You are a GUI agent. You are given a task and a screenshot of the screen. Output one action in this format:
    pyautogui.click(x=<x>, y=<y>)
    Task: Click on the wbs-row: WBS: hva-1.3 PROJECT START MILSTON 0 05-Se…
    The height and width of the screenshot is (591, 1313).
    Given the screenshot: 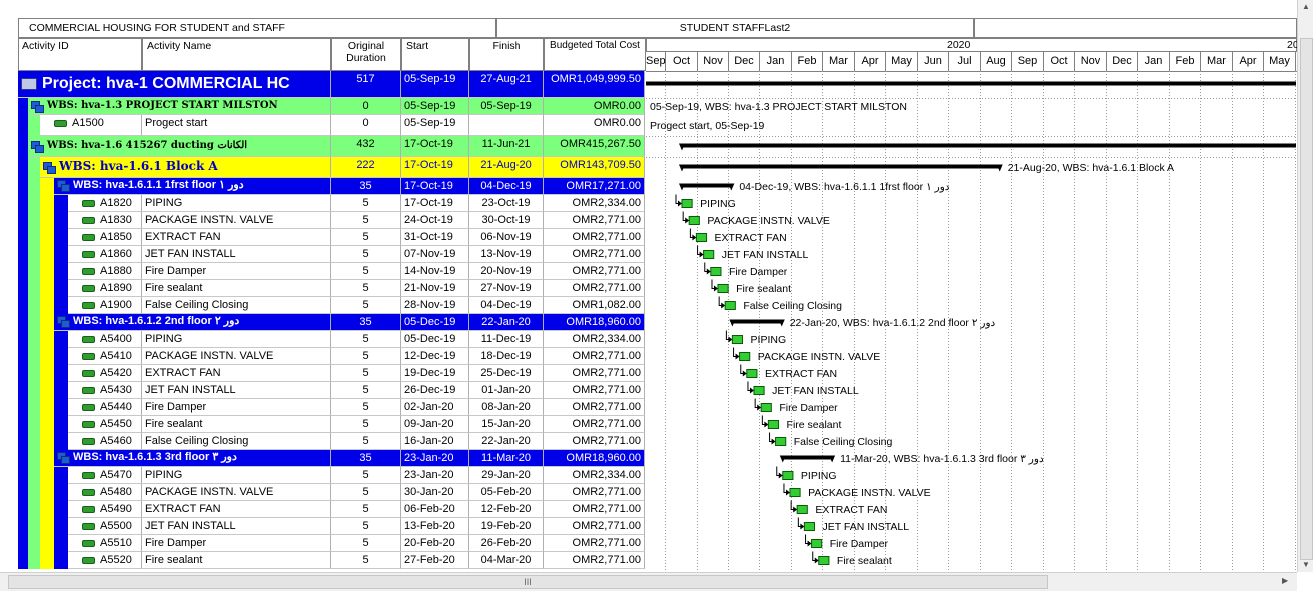 What is the action you would take?
    pyautogui.click(x=331, y=106)
    